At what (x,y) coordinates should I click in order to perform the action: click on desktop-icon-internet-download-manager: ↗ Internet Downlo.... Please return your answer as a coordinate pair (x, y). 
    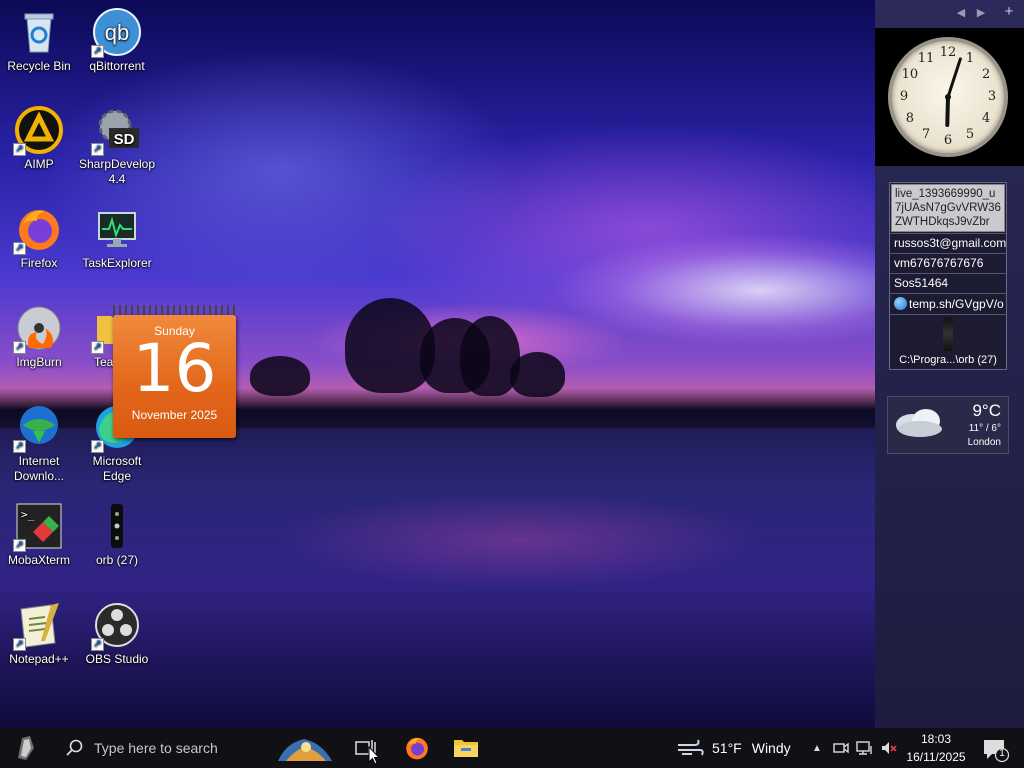
    Looking at the image, I should click on (39, 443).